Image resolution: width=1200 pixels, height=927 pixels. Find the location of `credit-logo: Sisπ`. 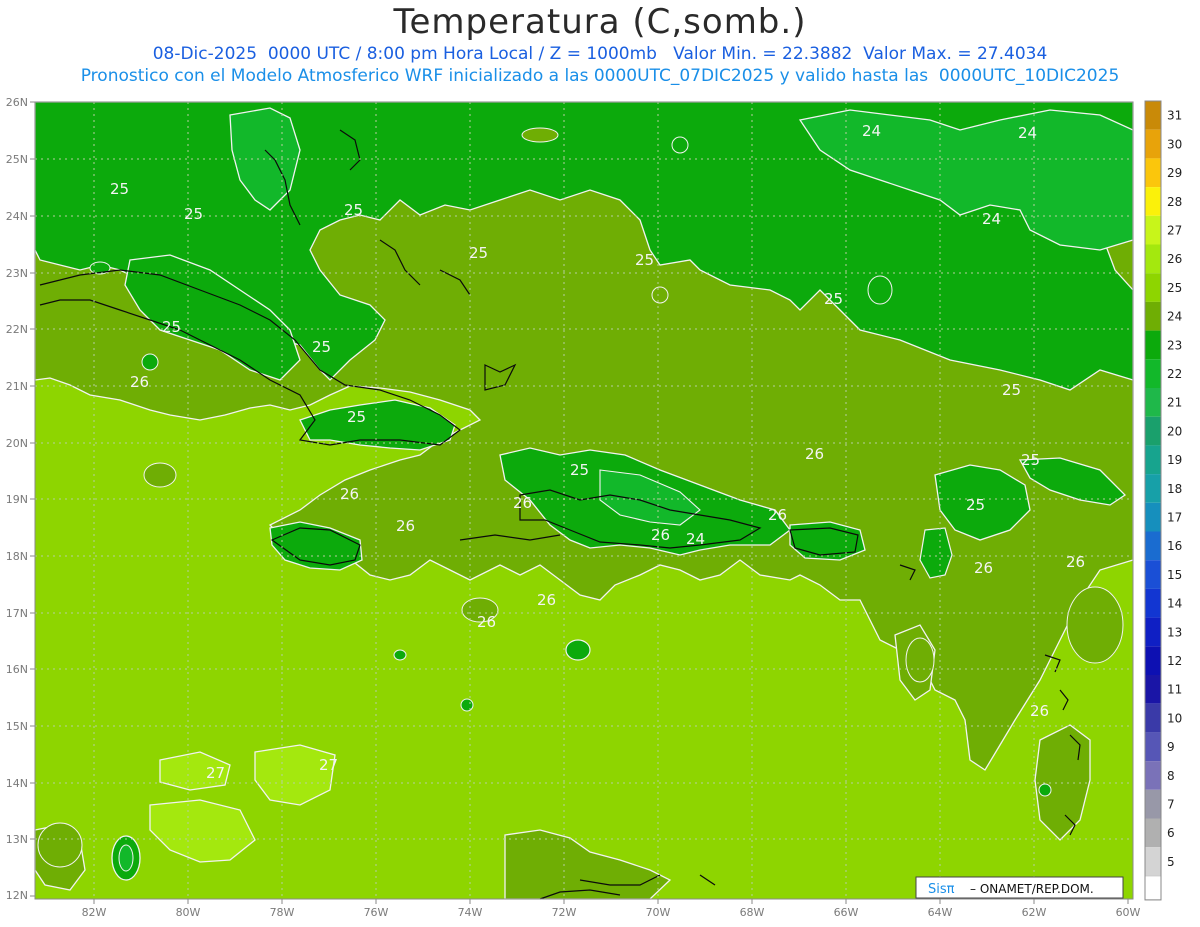

credit-logo: Sisπ is located at coordinates (941, 889).